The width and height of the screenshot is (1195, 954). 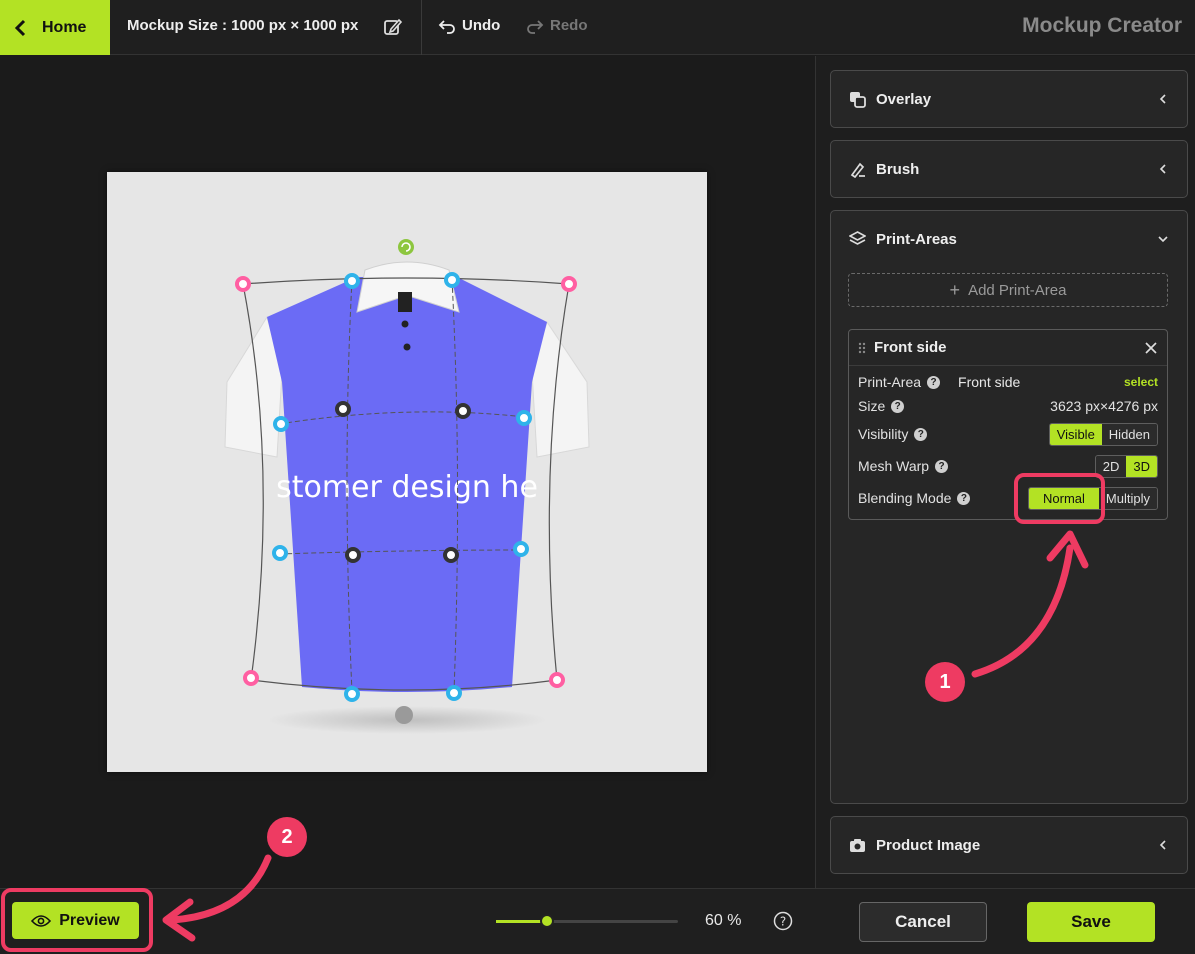 I want to click on mesh-warp-2d-option: 2D, so click(x=1111, y=466).